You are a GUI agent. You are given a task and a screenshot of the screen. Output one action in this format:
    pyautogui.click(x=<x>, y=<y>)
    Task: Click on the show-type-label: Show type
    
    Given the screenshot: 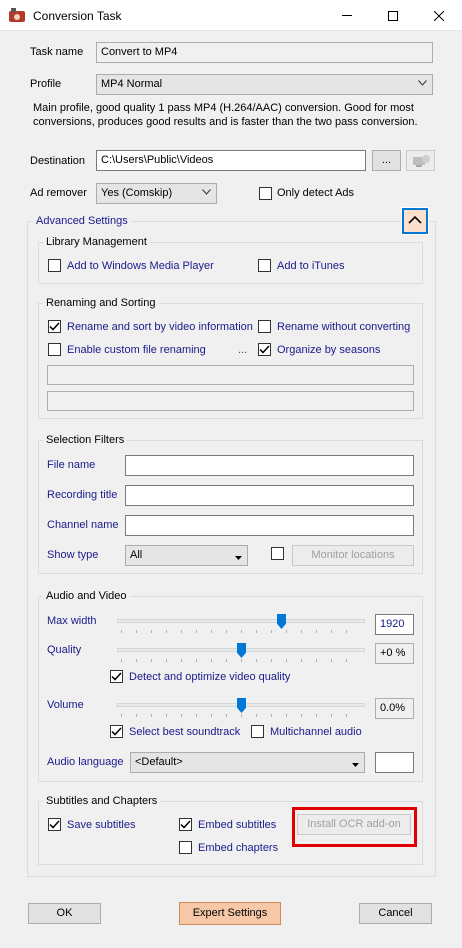 What is the action you would take?
    pyautogui.click(x=73, y=555)
    